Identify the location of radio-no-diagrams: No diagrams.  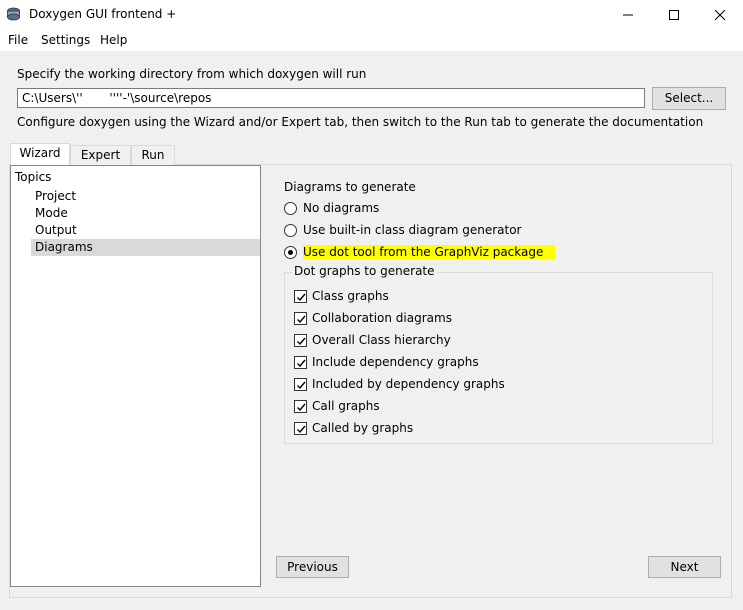
(331, 208).